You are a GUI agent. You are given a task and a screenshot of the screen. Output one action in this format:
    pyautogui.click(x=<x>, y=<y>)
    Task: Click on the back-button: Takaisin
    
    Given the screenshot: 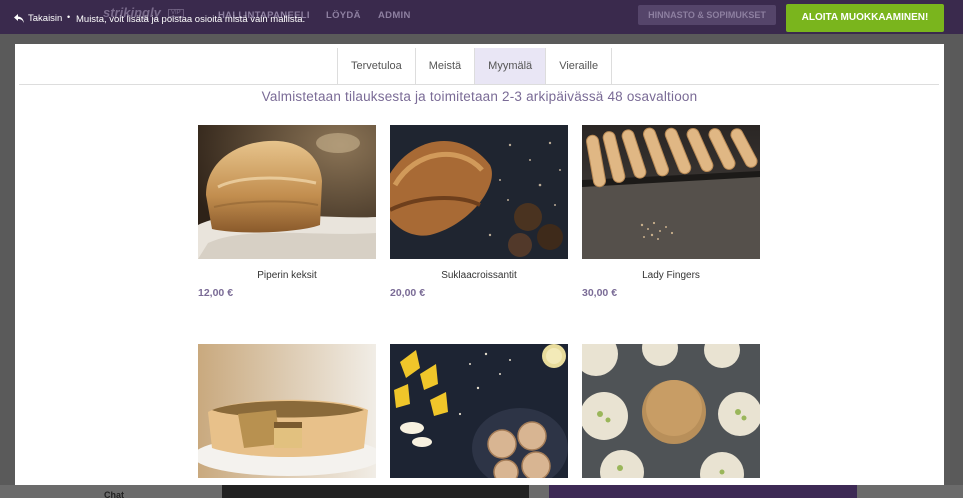 What is the action you would take?
    pyautogui.click(x=38, y=18)
    